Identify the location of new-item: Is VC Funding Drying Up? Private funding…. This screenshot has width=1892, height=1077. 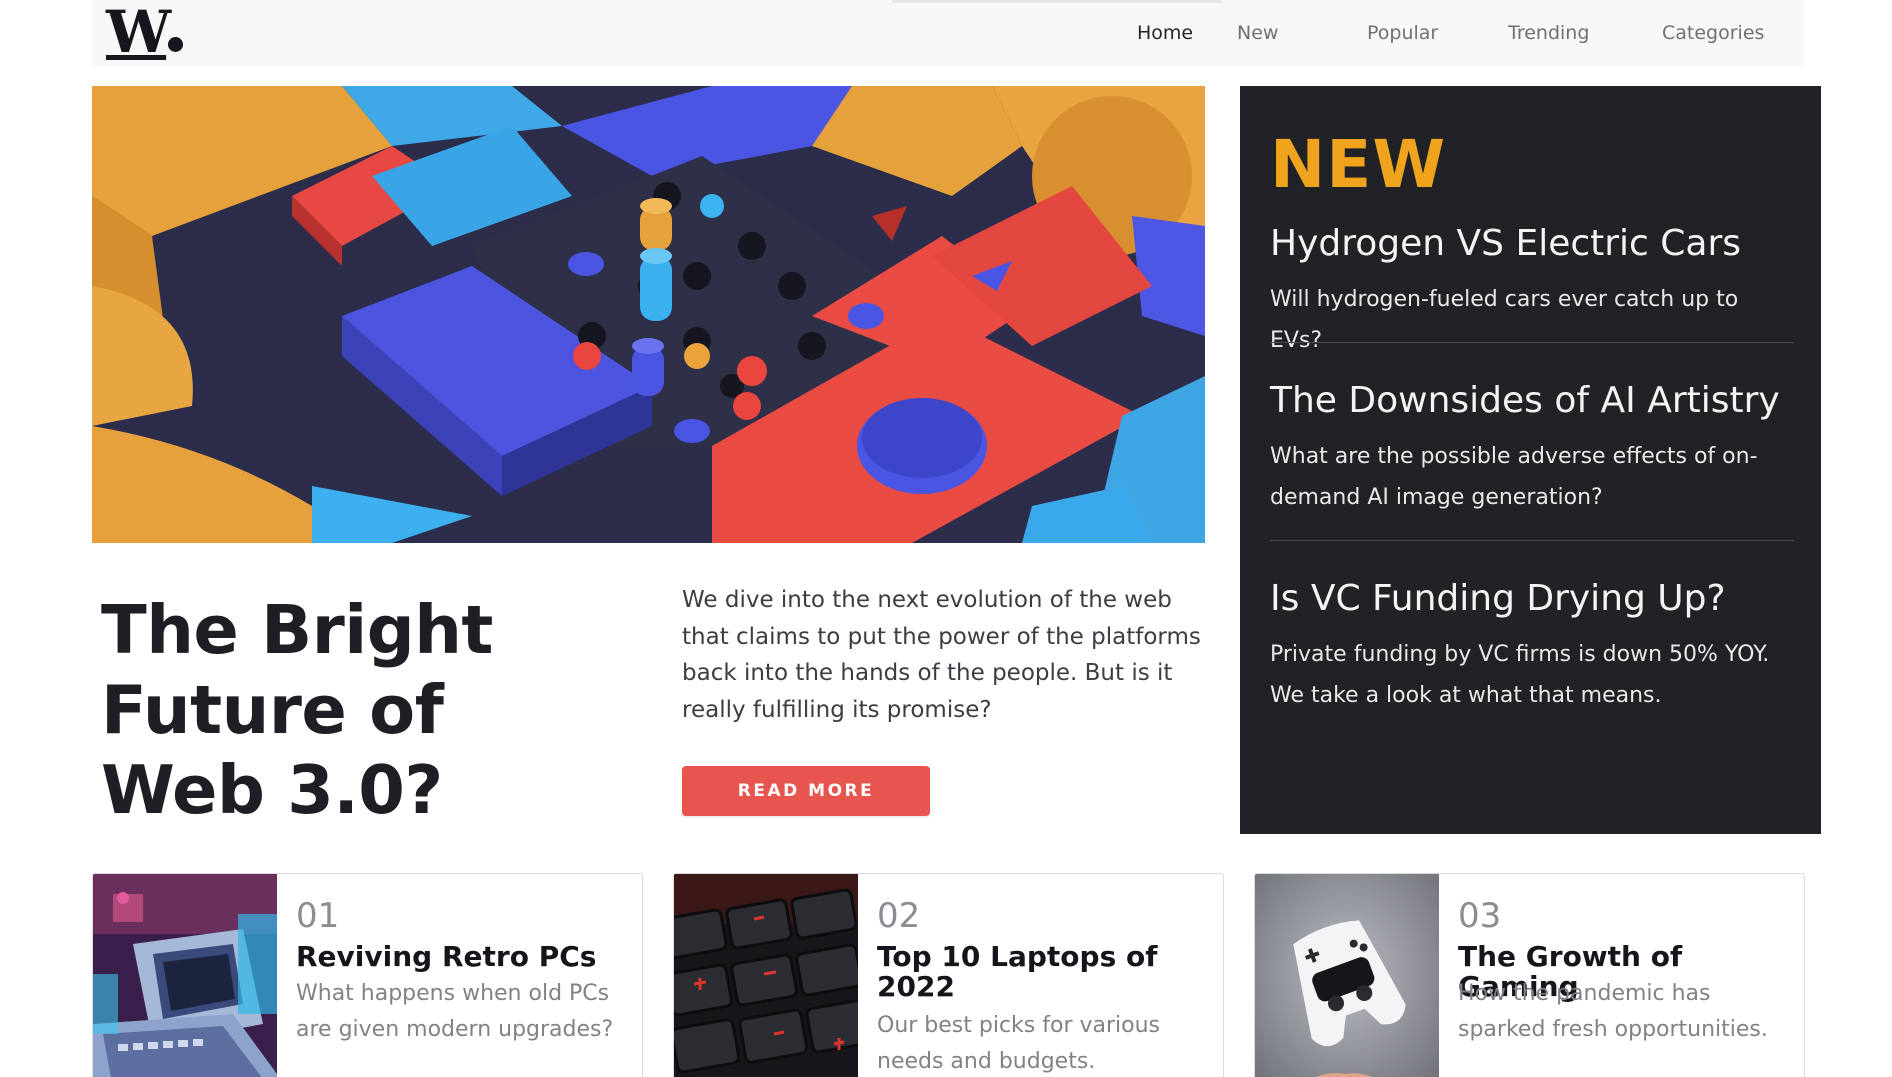
(1532, 646).